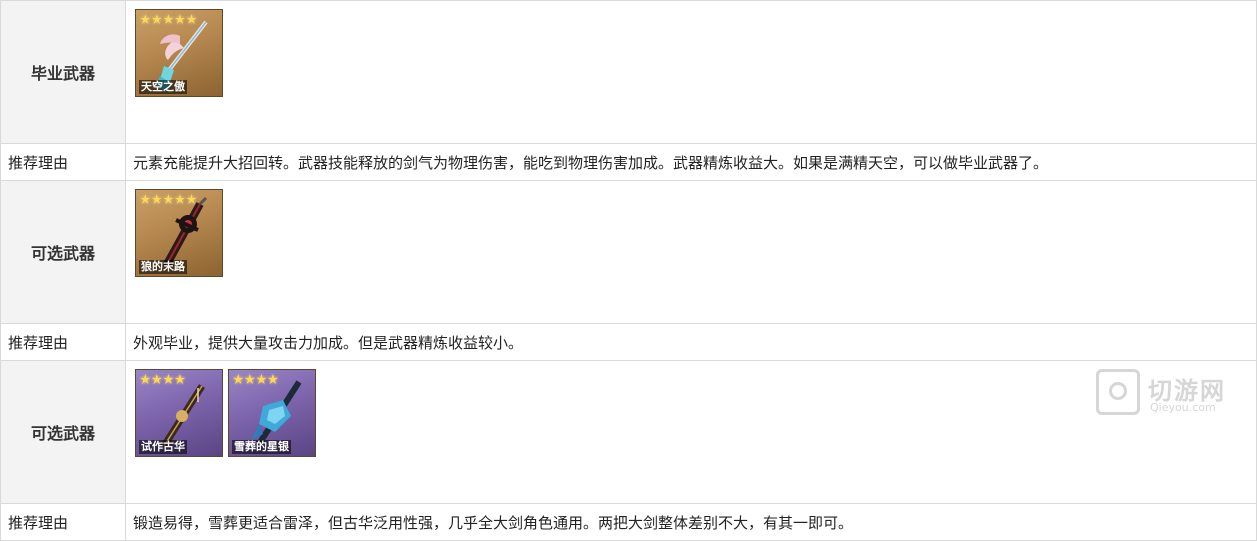 The width and height of the screenshot is (1257, 541). What do you see at coordinates (163, 87) in the screenshot?
I see `weapon-name: 天空之傲` at bounding box center [163, 87].